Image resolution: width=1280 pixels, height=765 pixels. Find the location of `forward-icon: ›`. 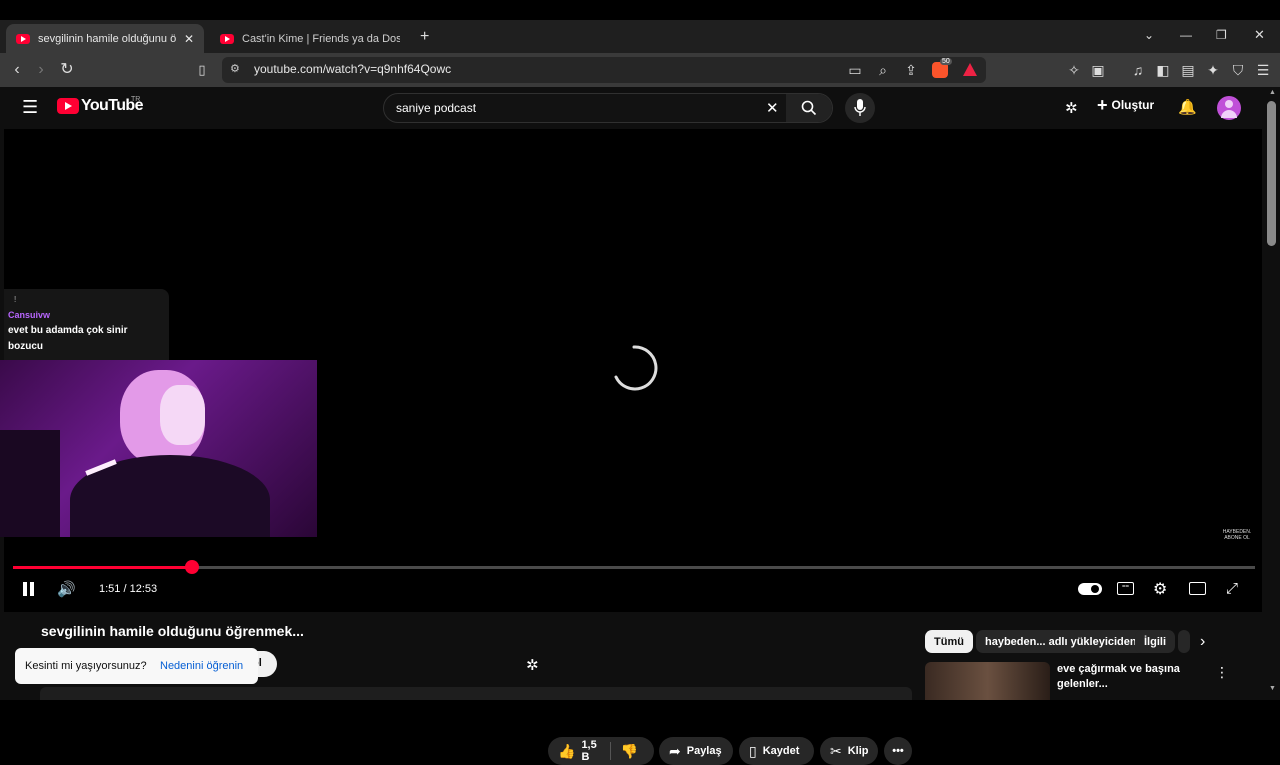

forward-icon: › is located at coordinates (41, 70).